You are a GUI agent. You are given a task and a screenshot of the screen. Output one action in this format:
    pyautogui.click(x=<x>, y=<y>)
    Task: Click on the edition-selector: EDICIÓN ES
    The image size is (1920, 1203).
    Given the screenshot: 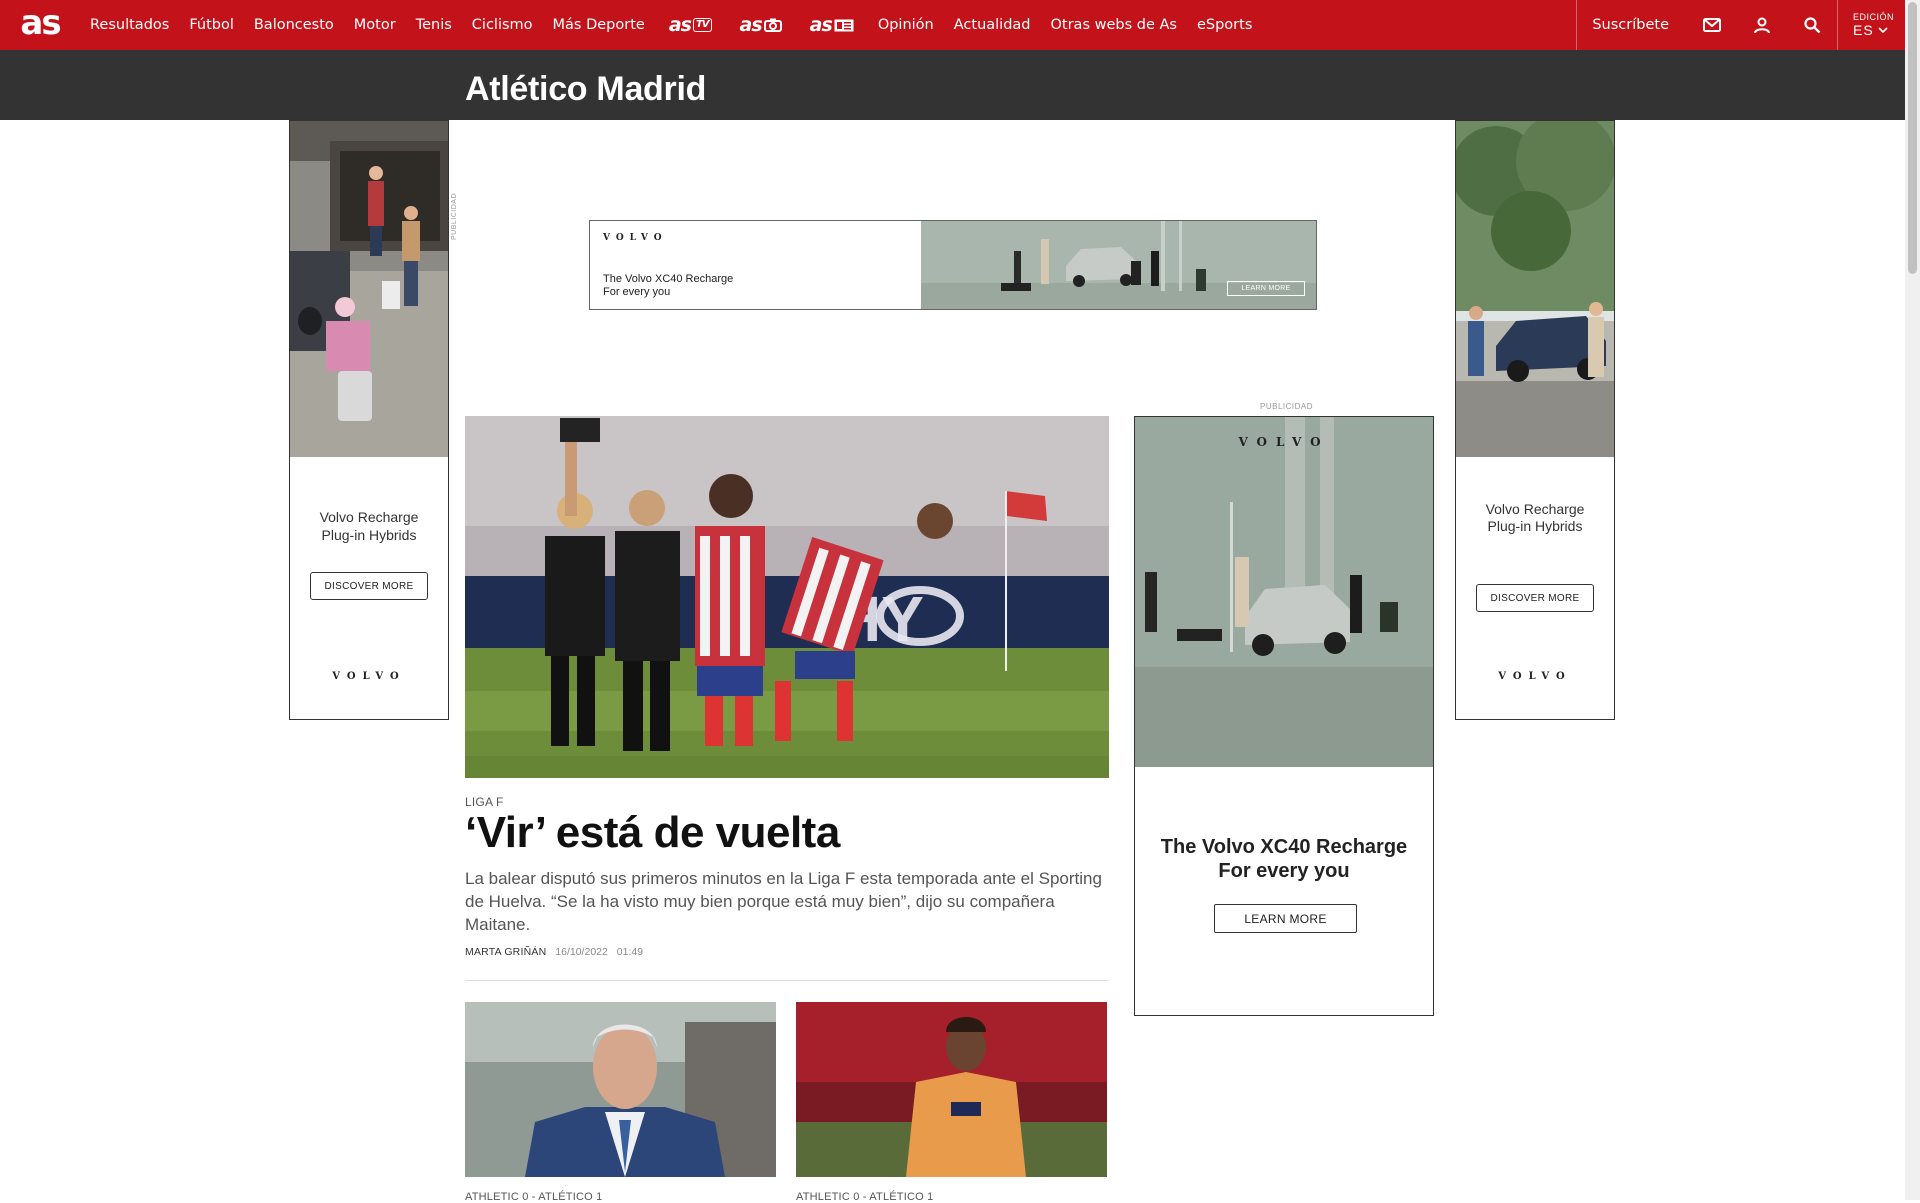 What is the action you would take?
    pyautogui.click(x=1871, y=25)
    